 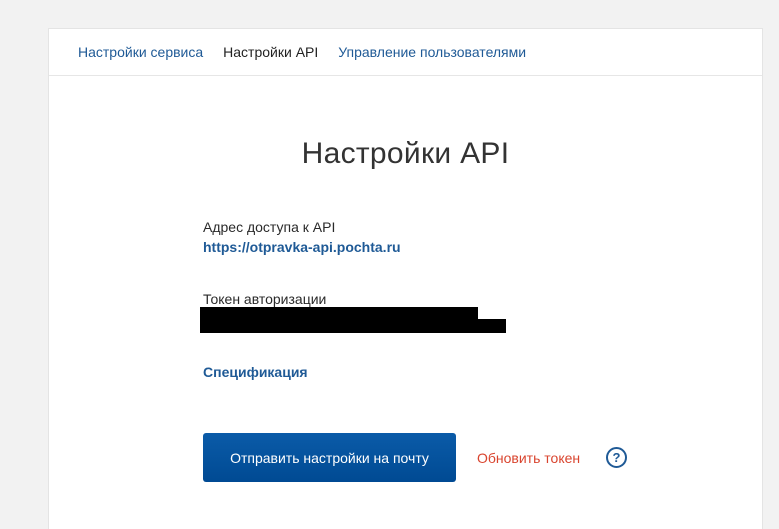 What do you see at coordinates (432, 52) in the screenshot?
I see `tab-user-management: Управление пользователями` at bounding box center [432, 52].